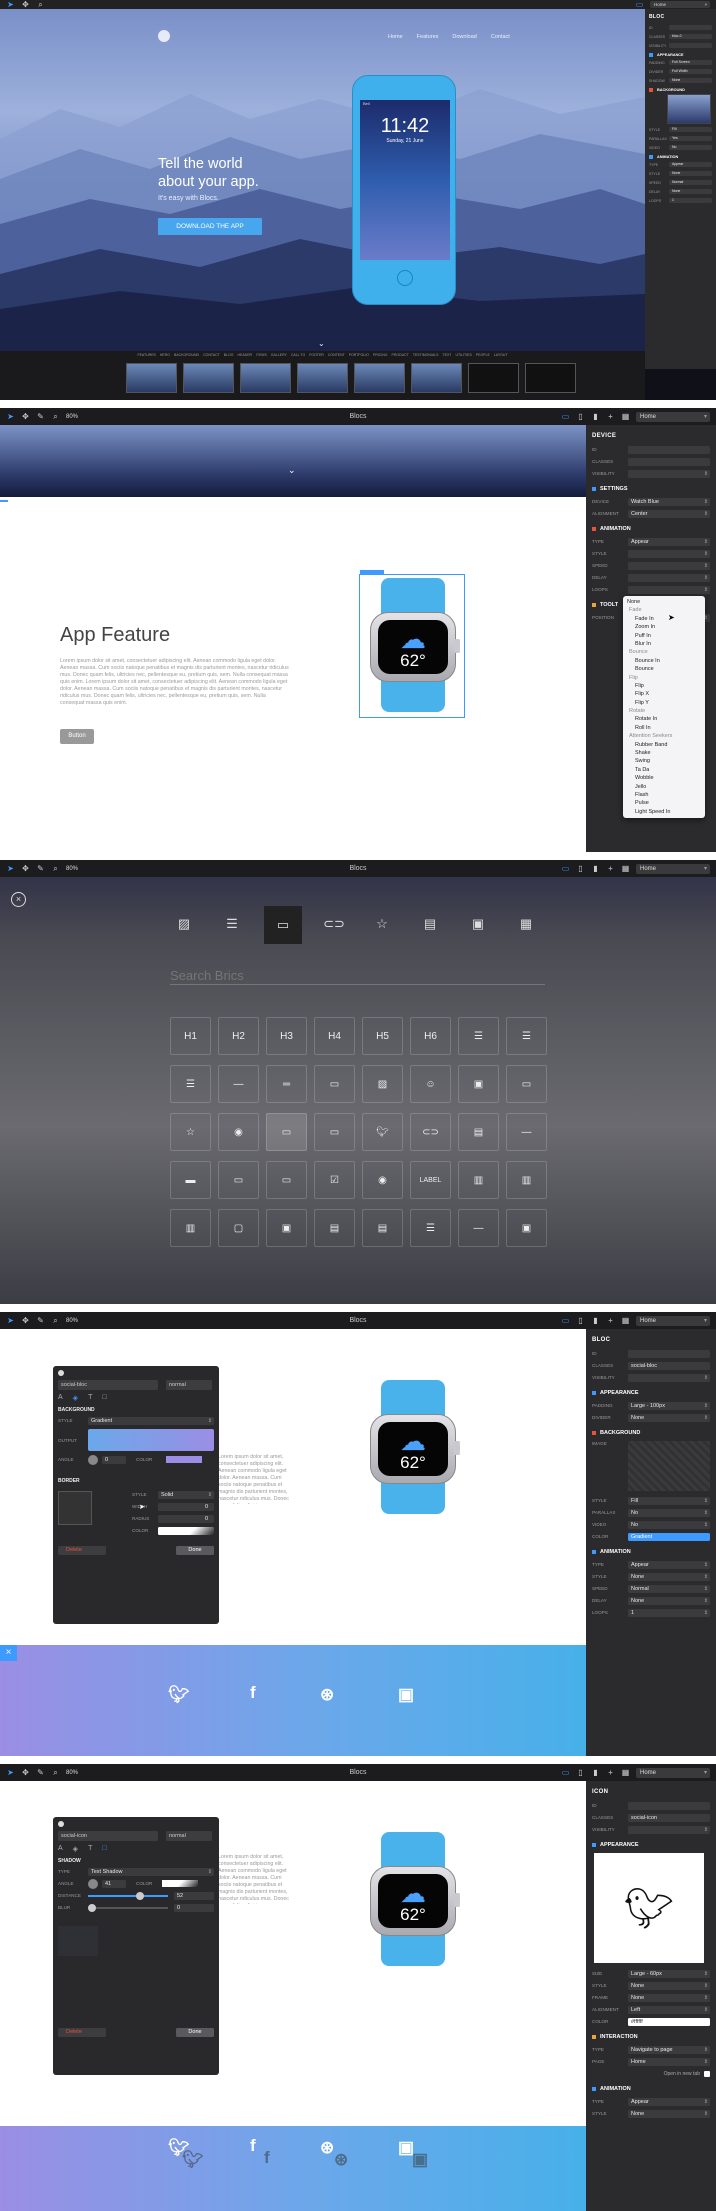  I want to click on facebook-icon: f, so click(253, 2146).